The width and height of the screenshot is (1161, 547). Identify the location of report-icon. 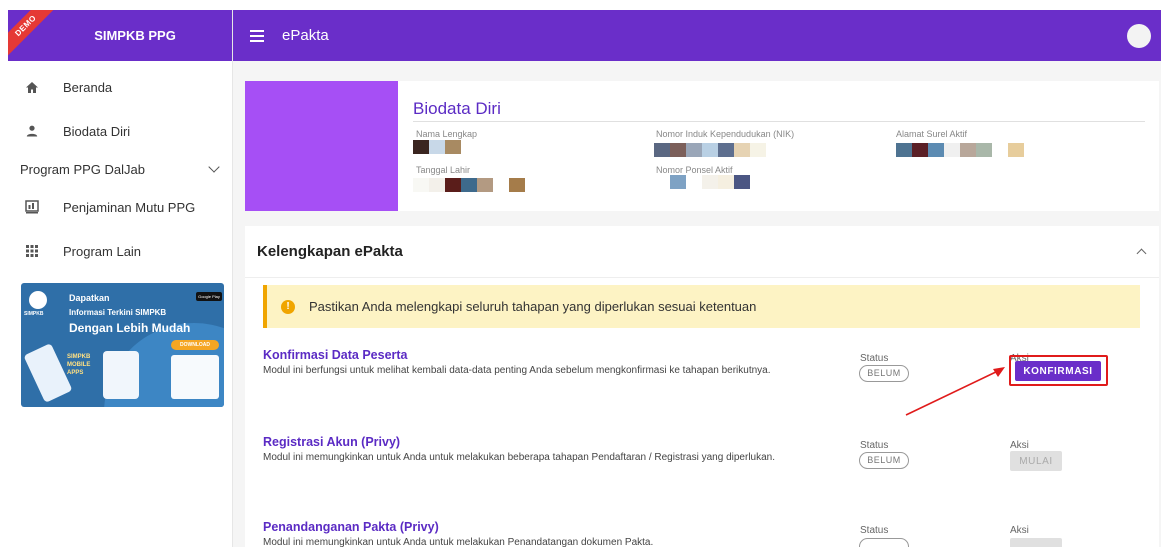
(32, 207).